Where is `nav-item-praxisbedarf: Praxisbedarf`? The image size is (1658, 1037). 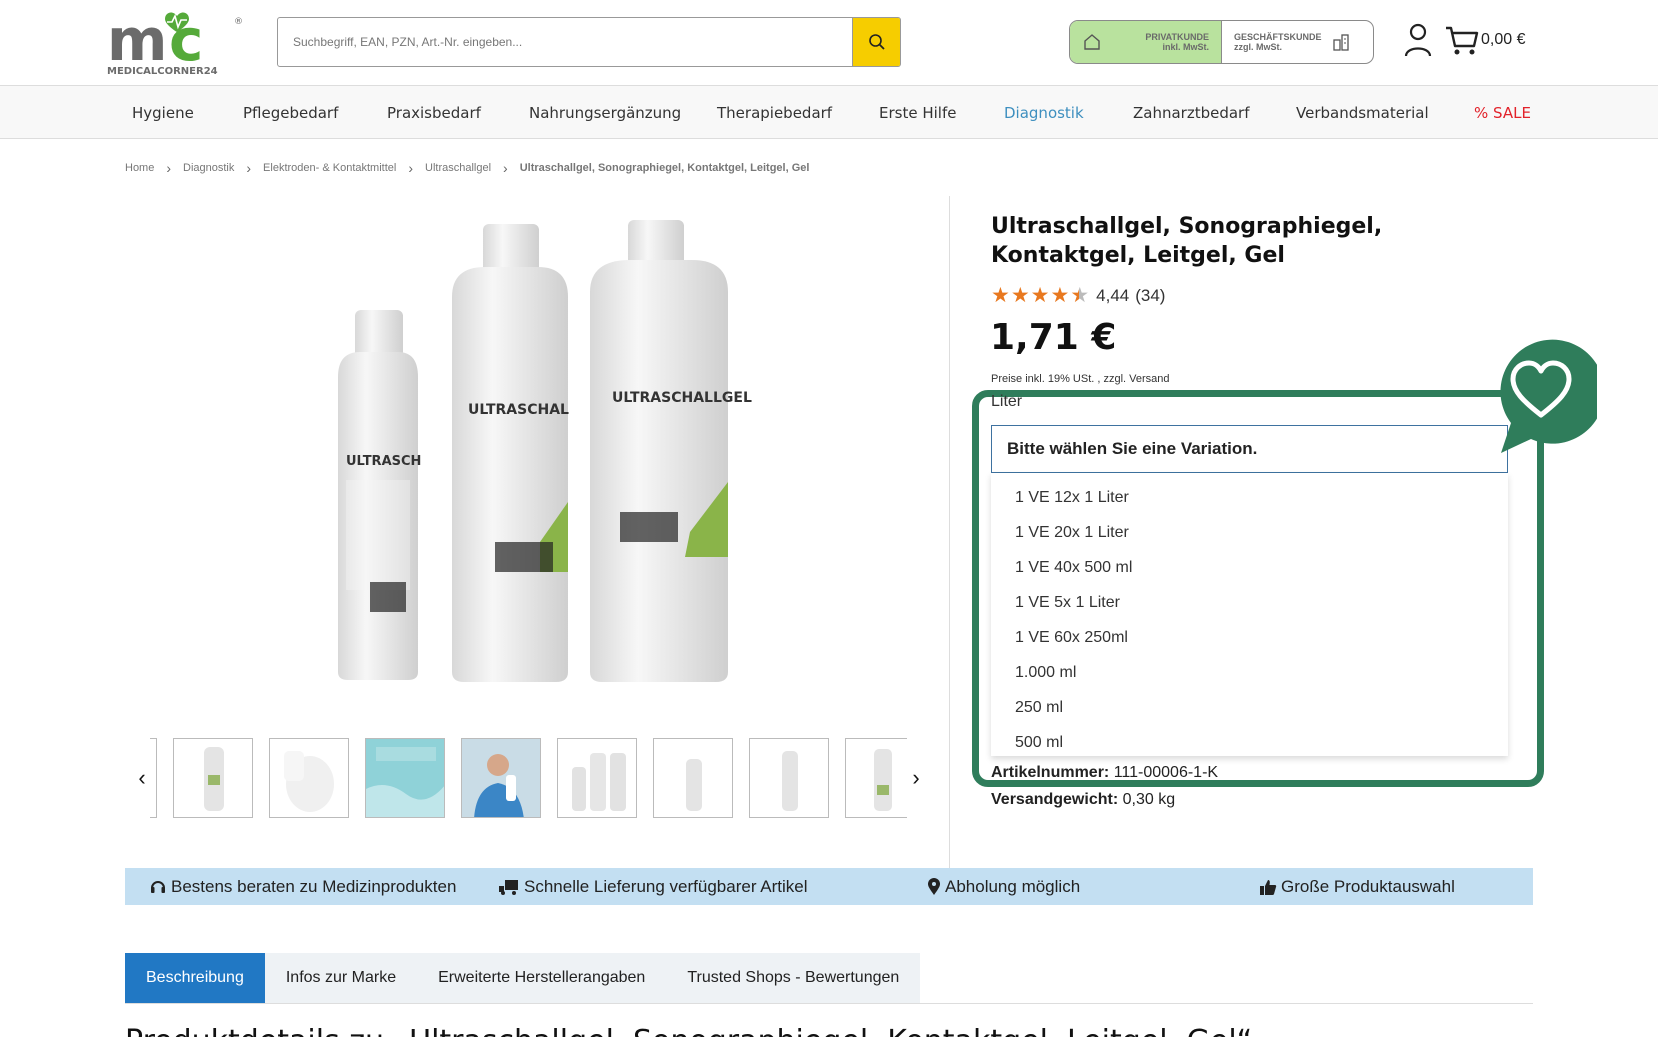 nav-item-praxisbedarf: Praxisbedarf is located at coordinates (434, 113).